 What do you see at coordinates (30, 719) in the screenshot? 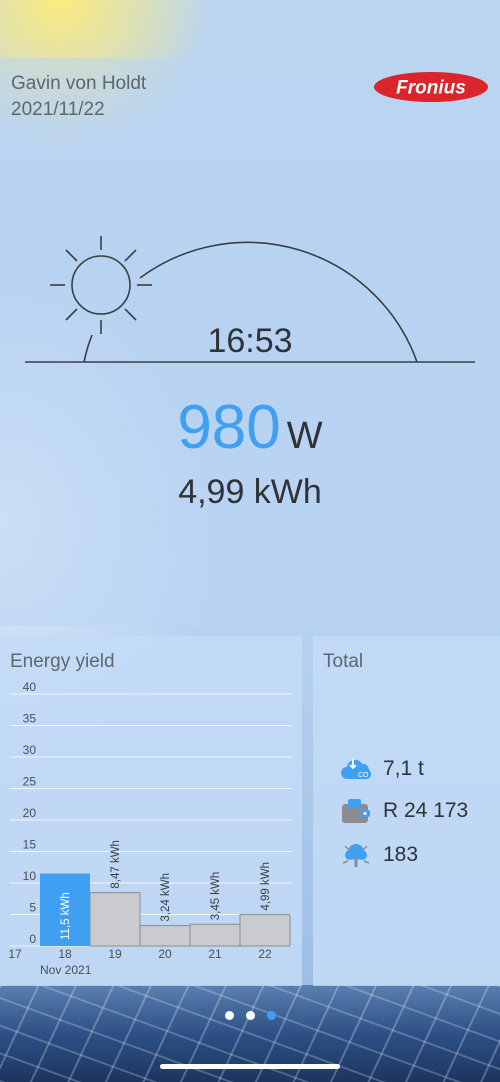
I see `y-tick-label: 35` at bounding box center [30, 719].